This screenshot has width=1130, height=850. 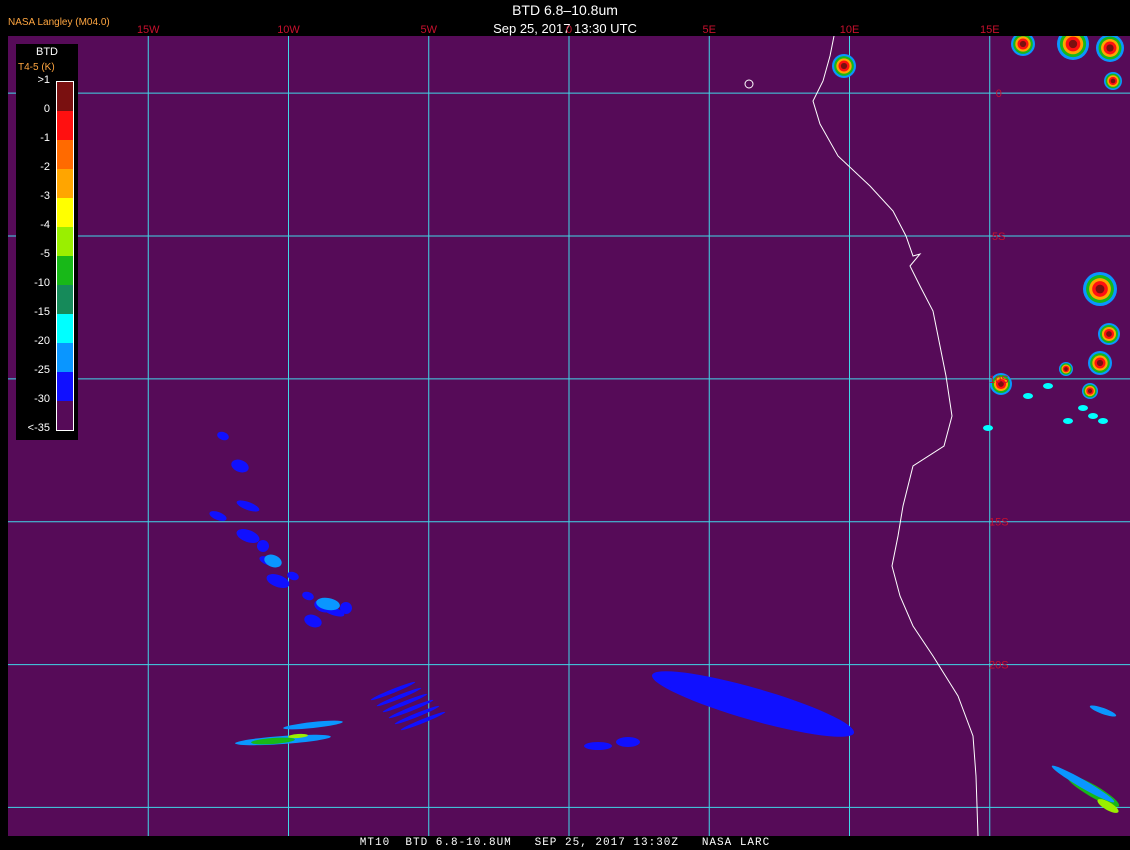 I want to click on lon-label: 5E, so click(x=709, y=30).